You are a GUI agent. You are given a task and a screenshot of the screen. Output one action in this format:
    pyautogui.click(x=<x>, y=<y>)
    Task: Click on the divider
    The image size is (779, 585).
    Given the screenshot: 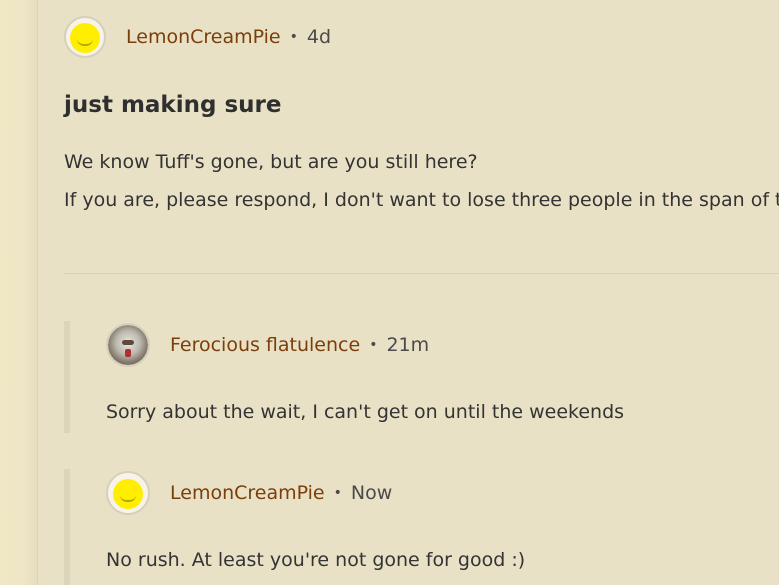 What is the action you would take?
    pyautogui.click(x=421, y=273)
    